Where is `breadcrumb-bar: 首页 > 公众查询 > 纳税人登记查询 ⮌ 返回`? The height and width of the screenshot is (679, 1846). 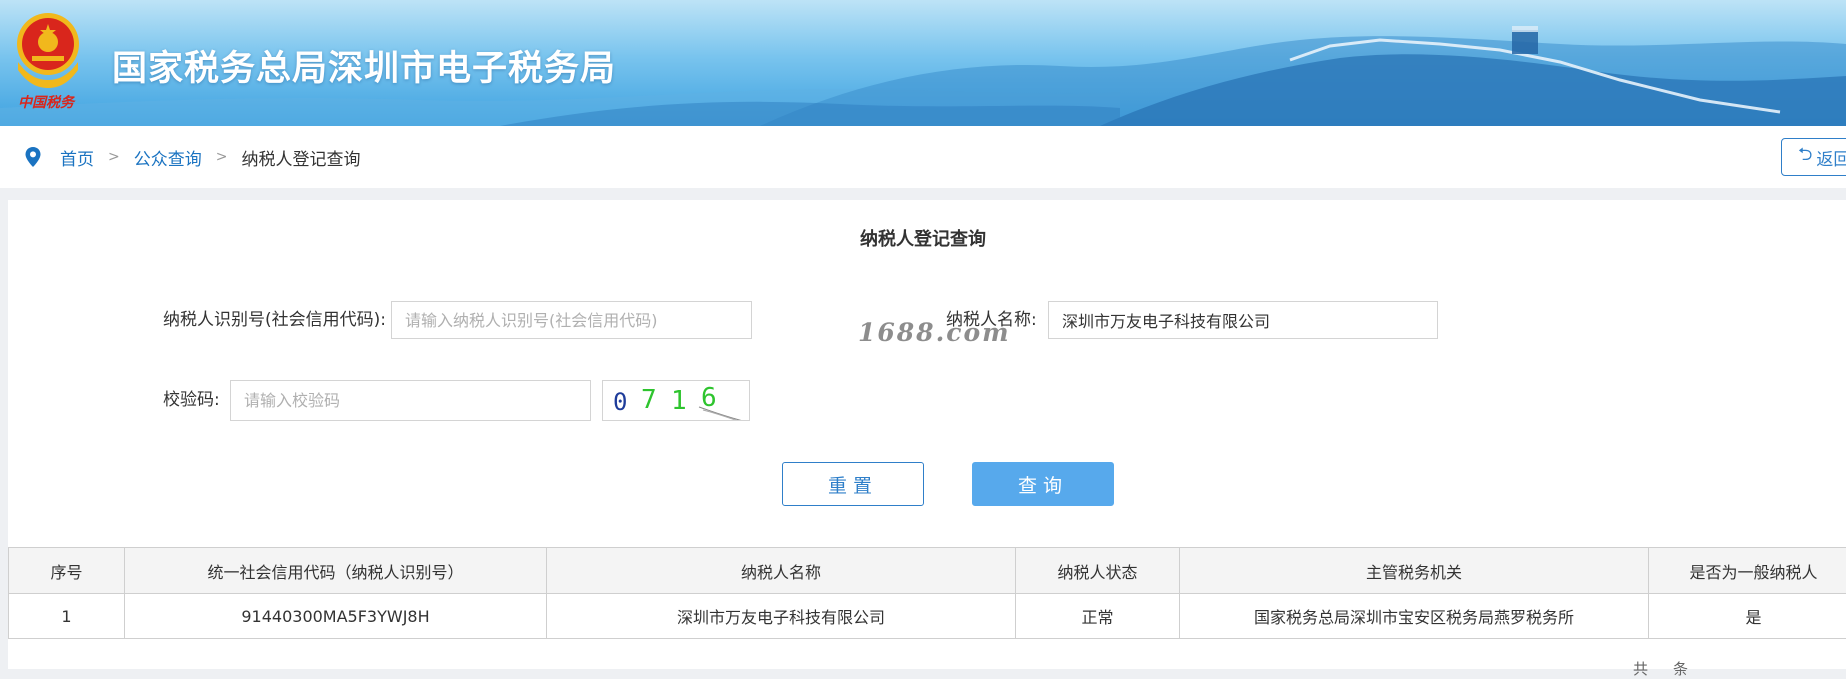
breadcrumb-bar: 首页 > 公众查询 > 纳税人登记查询 ⮌ 返回 is located at coordinates (923, 157).